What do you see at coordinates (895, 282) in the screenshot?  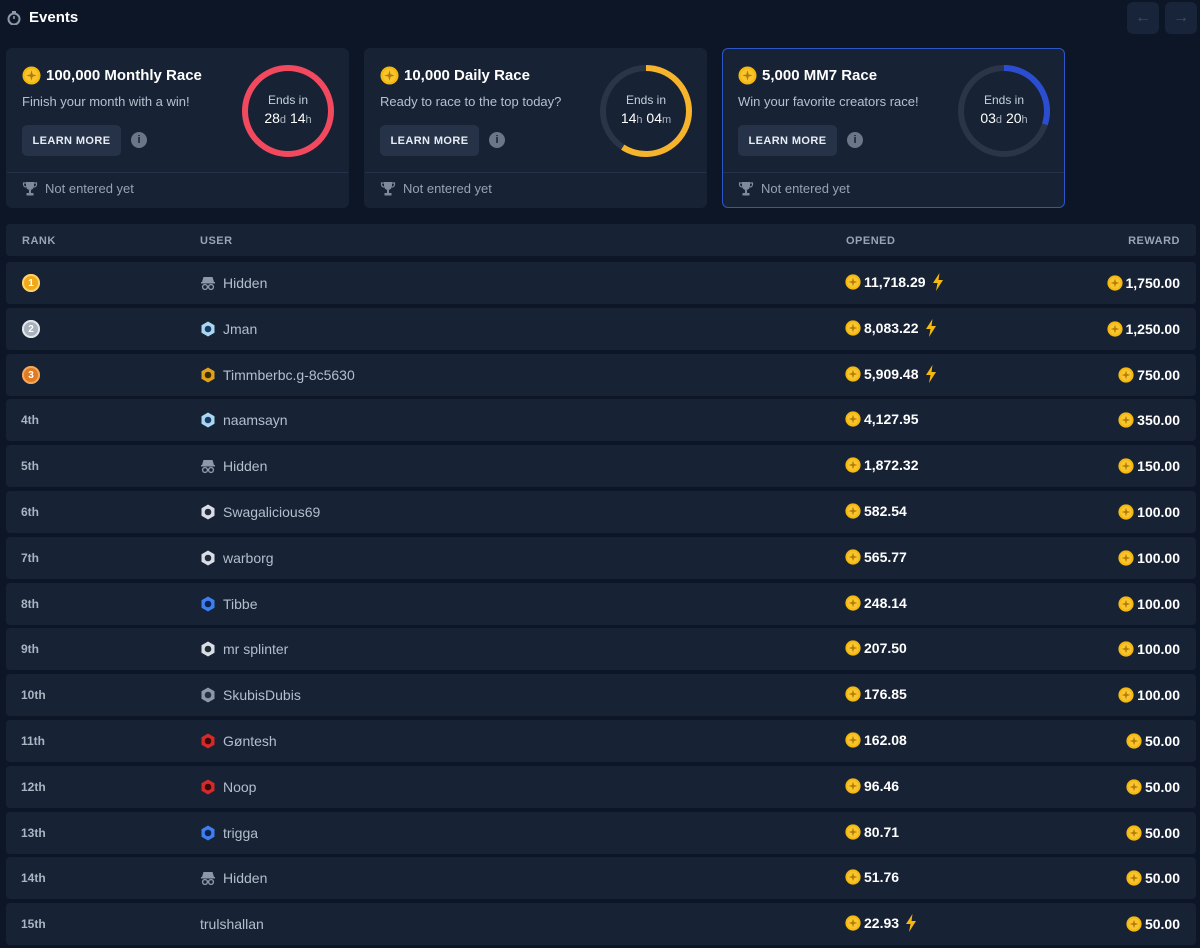 I see `opened-amount: 11,718.29` at bounding box center [895, 282].